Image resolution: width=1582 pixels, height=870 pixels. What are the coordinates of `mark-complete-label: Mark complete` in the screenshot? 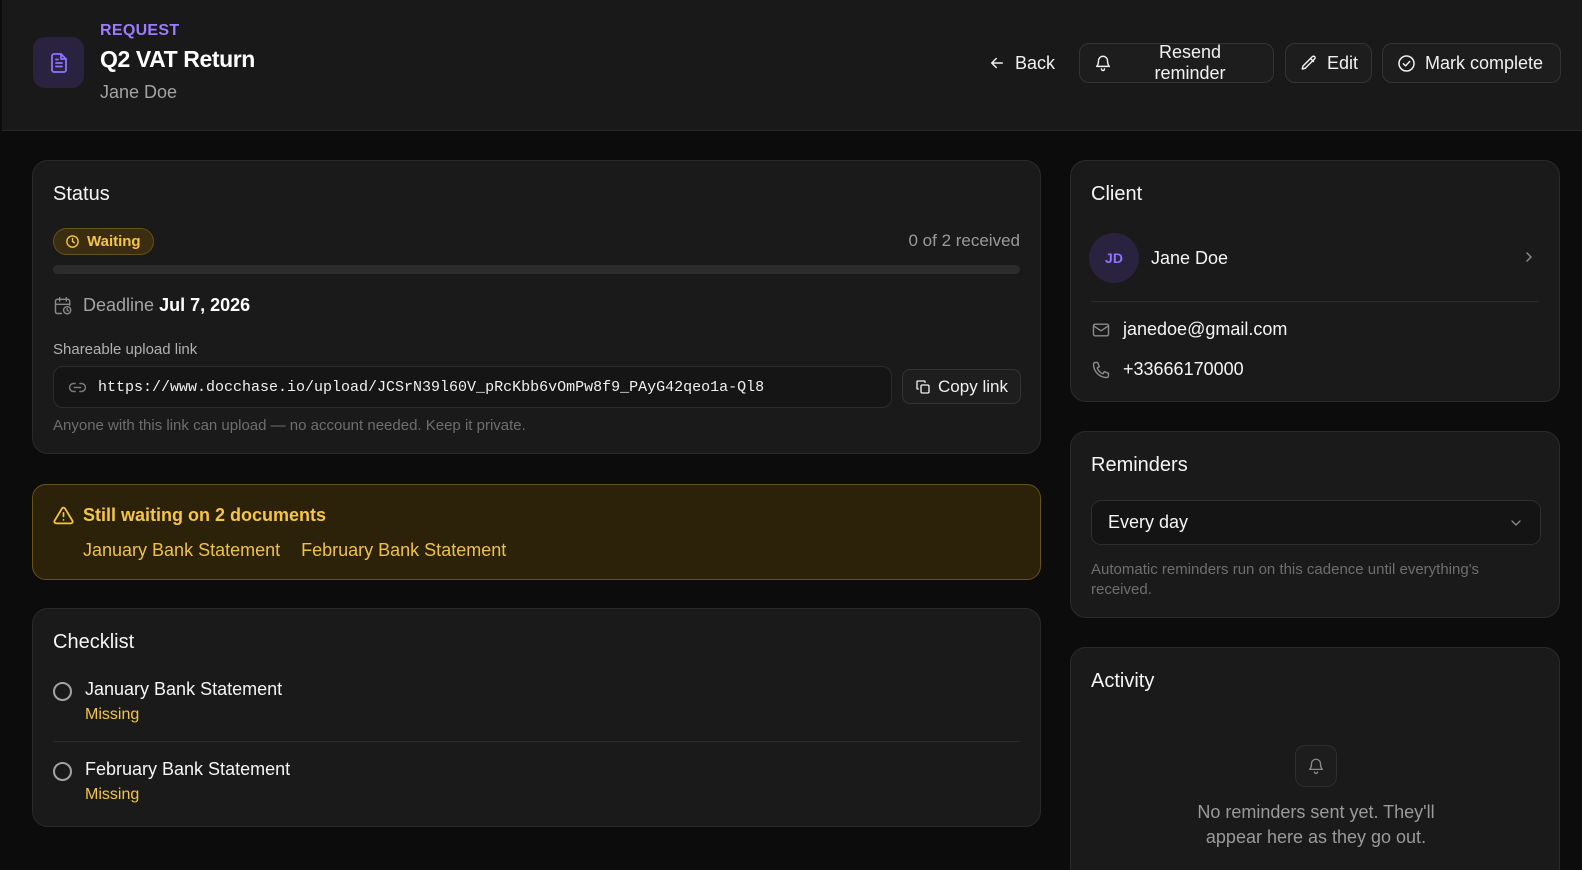 It's located at (1484, 62).